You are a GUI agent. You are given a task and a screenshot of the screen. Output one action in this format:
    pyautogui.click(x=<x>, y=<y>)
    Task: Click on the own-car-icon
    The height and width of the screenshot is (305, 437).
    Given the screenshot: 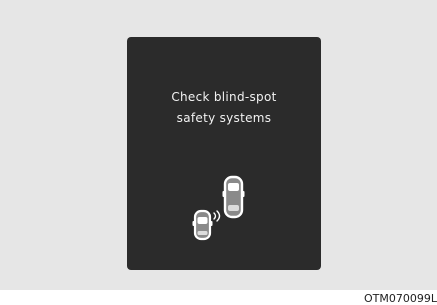 What is the action you would take?
    pyautogui.click(x=233, y=197)
    